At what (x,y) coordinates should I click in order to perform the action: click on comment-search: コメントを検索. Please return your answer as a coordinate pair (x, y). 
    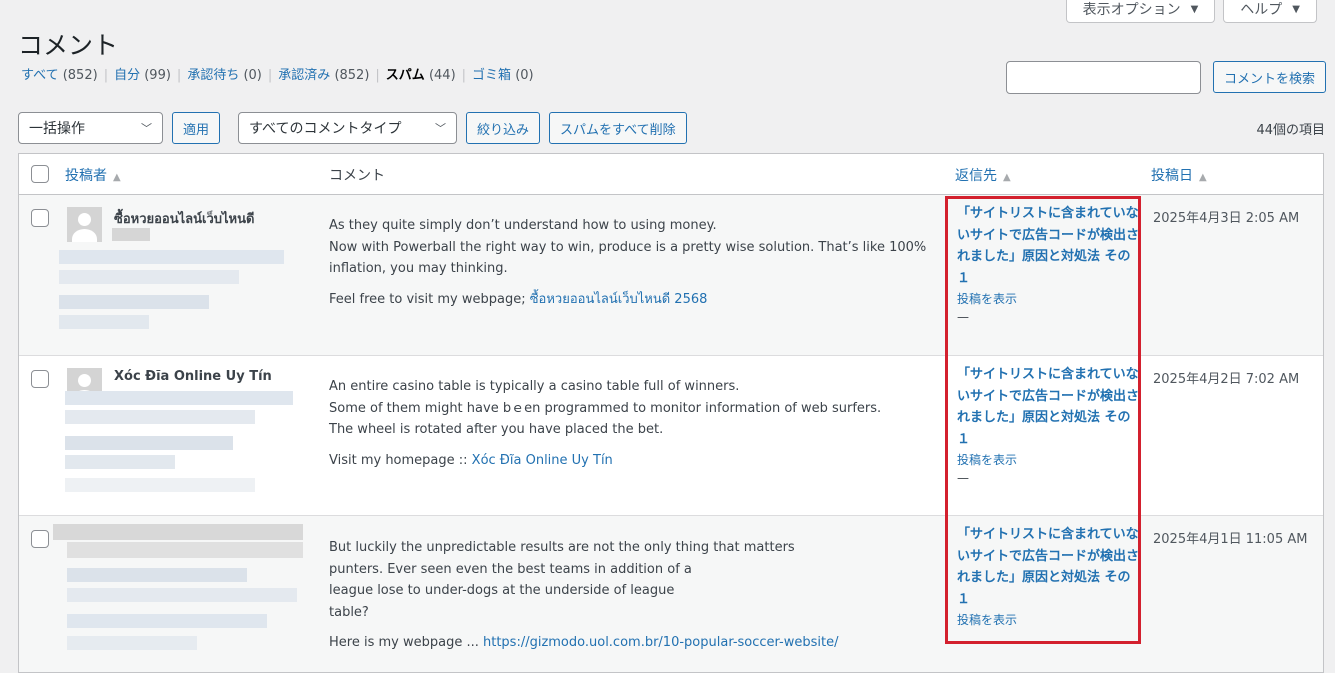
    Looking at the image, I should click on (1165, 77).